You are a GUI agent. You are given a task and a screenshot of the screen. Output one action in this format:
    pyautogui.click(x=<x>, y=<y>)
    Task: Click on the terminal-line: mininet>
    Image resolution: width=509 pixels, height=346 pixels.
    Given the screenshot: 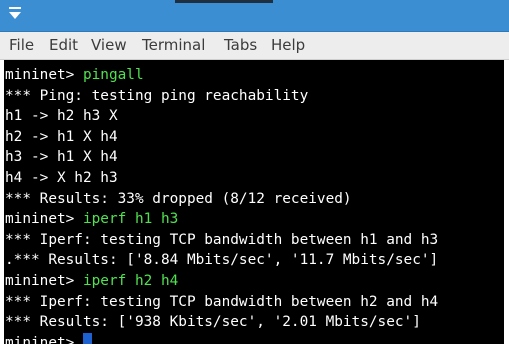 What is the action you would take?
    pyautogui.click(x=221, y=338)
    